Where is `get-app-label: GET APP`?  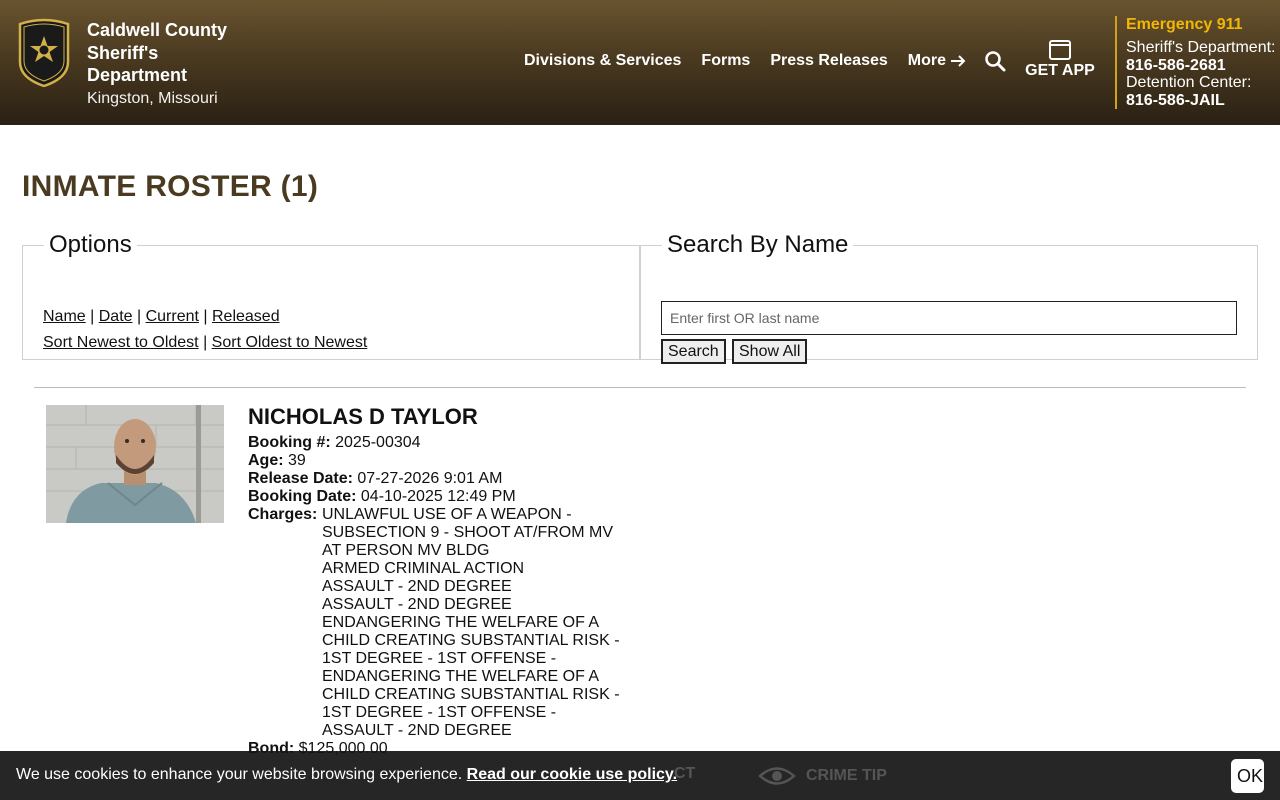 get-app-label: GET APP is located at coordinates (1060, 70).